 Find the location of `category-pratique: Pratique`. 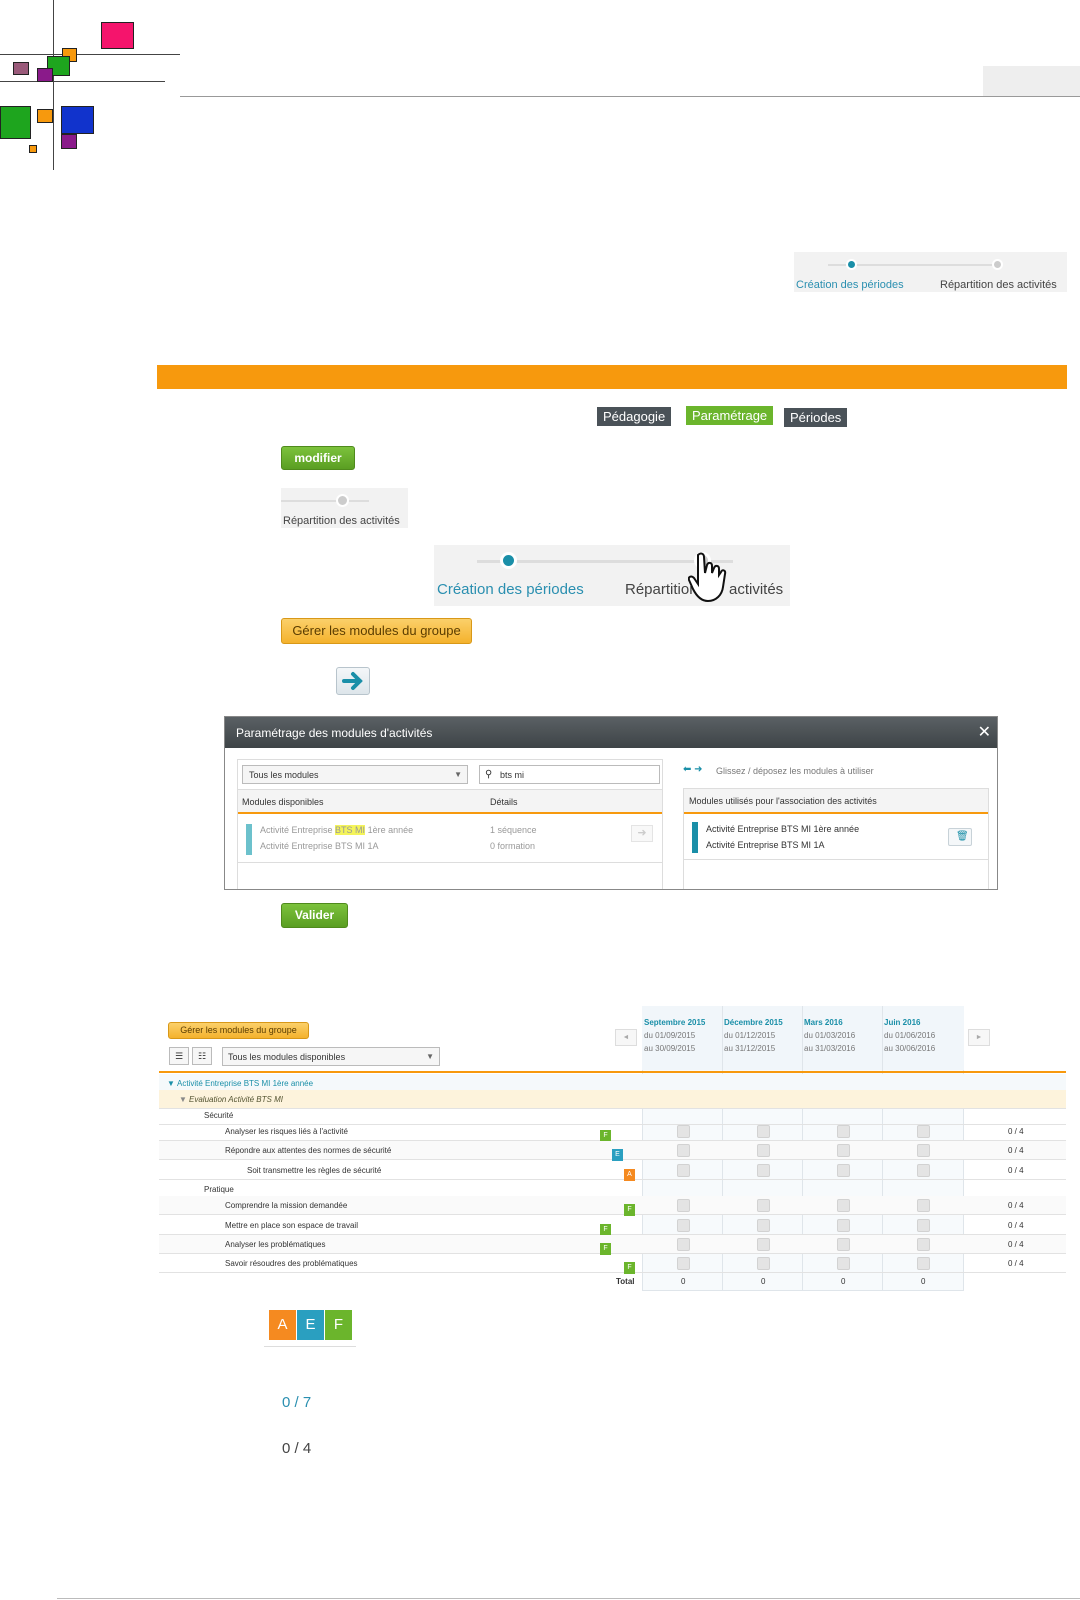

category-pratique: Pratique is located at coordinates (219, 1189).